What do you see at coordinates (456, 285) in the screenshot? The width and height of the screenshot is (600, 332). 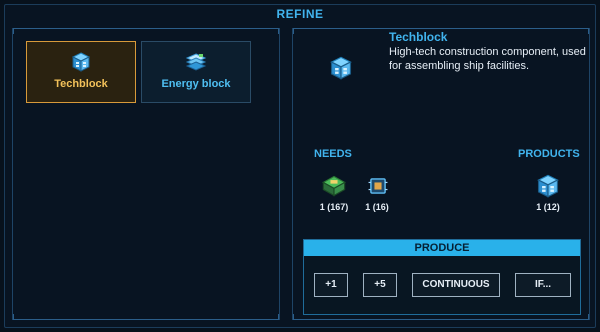 I see `produce-continuous-button: CONTINUOUS` at bounding box center [456, 285].